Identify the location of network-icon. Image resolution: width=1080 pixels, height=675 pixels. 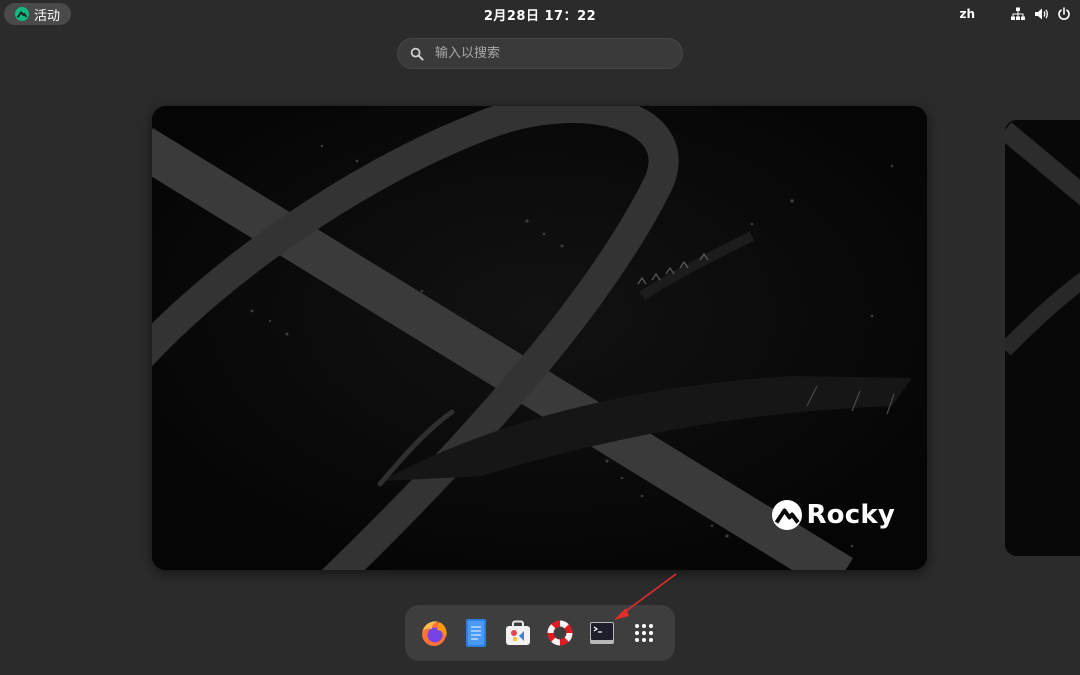
(1018, 14).